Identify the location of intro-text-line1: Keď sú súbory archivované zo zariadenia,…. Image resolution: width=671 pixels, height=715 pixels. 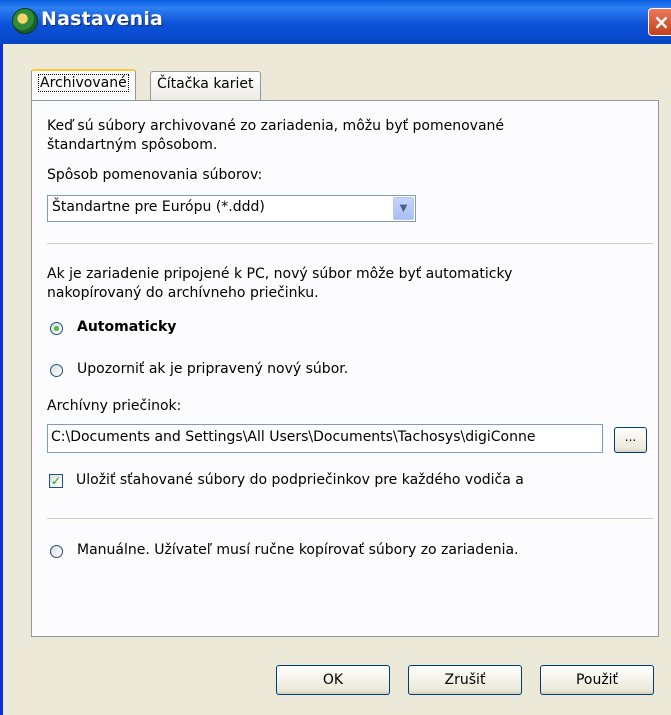
(276, 126).